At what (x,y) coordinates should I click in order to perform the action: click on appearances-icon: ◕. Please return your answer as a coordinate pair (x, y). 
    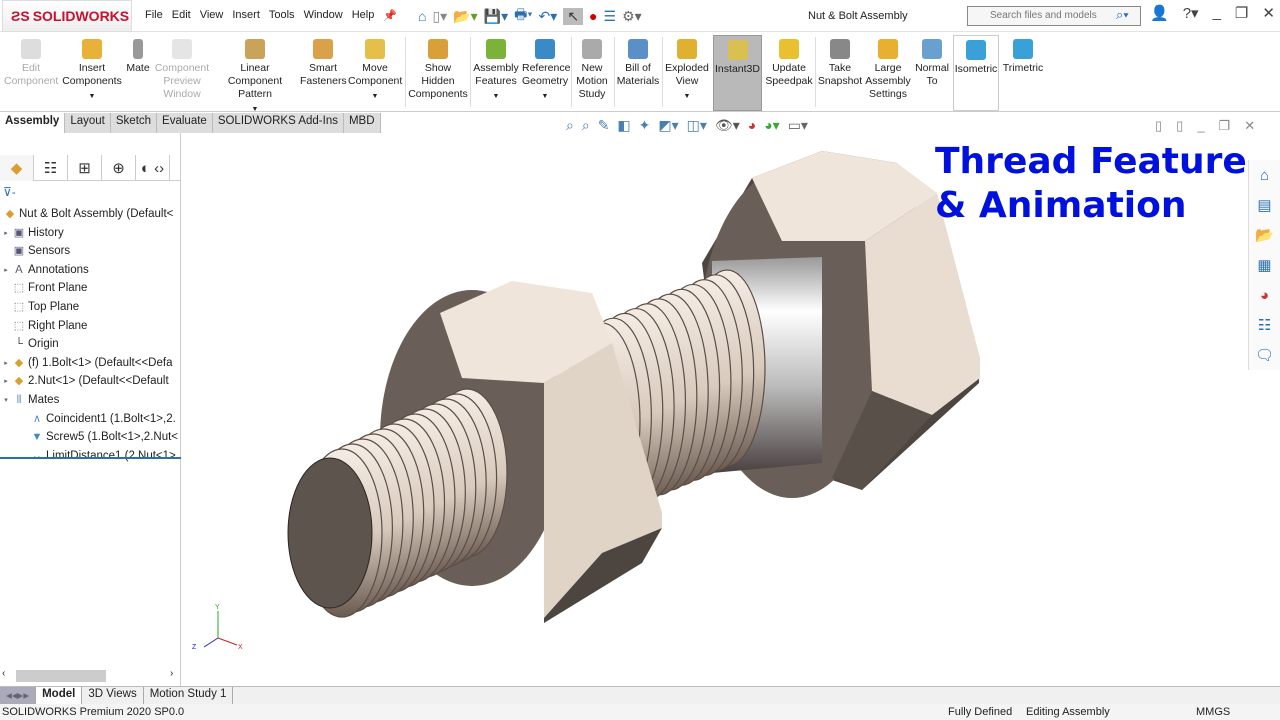
    Looking at the image, I should click on (1264, 295).